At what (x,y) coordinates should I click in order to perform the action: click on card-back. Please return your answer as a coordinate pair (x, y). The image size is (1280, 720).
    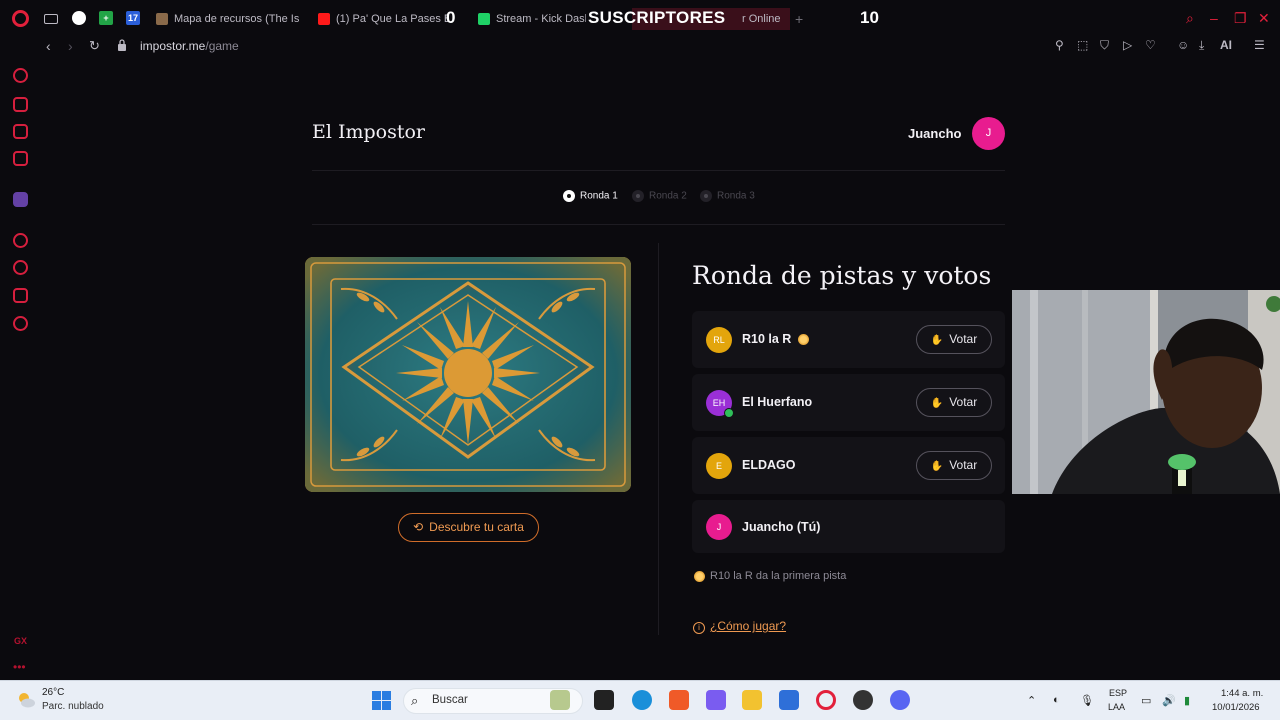
    Looking at the image, I should click on (468, 374).